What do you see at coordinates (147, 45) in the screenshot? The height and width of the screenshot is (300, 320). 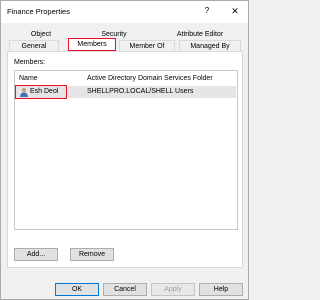 I see `tab-member-of: Member Of` at bounding box center [147, 45].